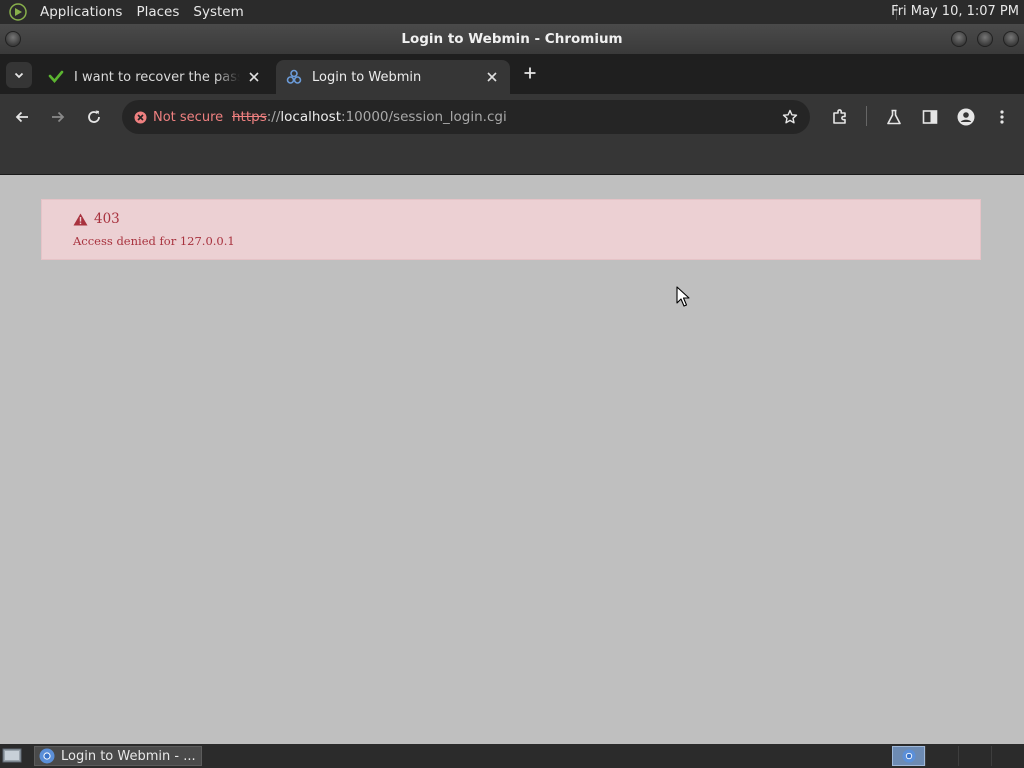 This screenshot has height=768, width=1024. What do you see at coordinates (188, 117) in the screenshot?
I see `security-label: Not secure` at bounding box center [188, 117].